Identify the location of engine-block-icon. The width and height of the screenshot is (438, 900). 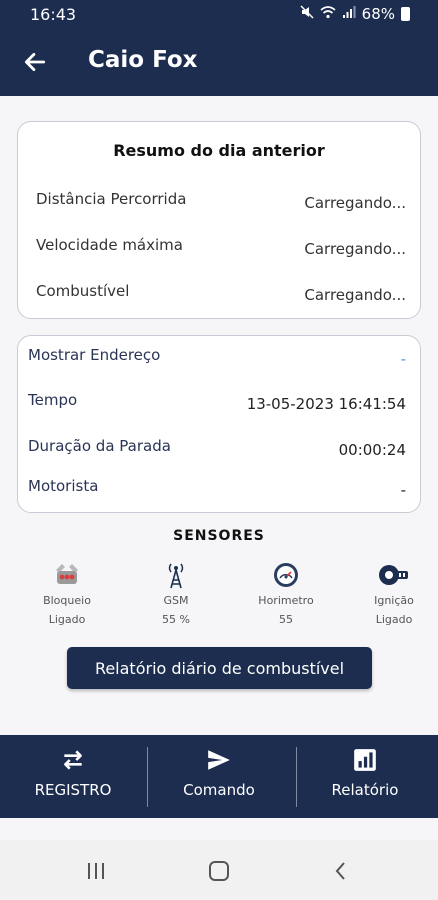
(67, 574).